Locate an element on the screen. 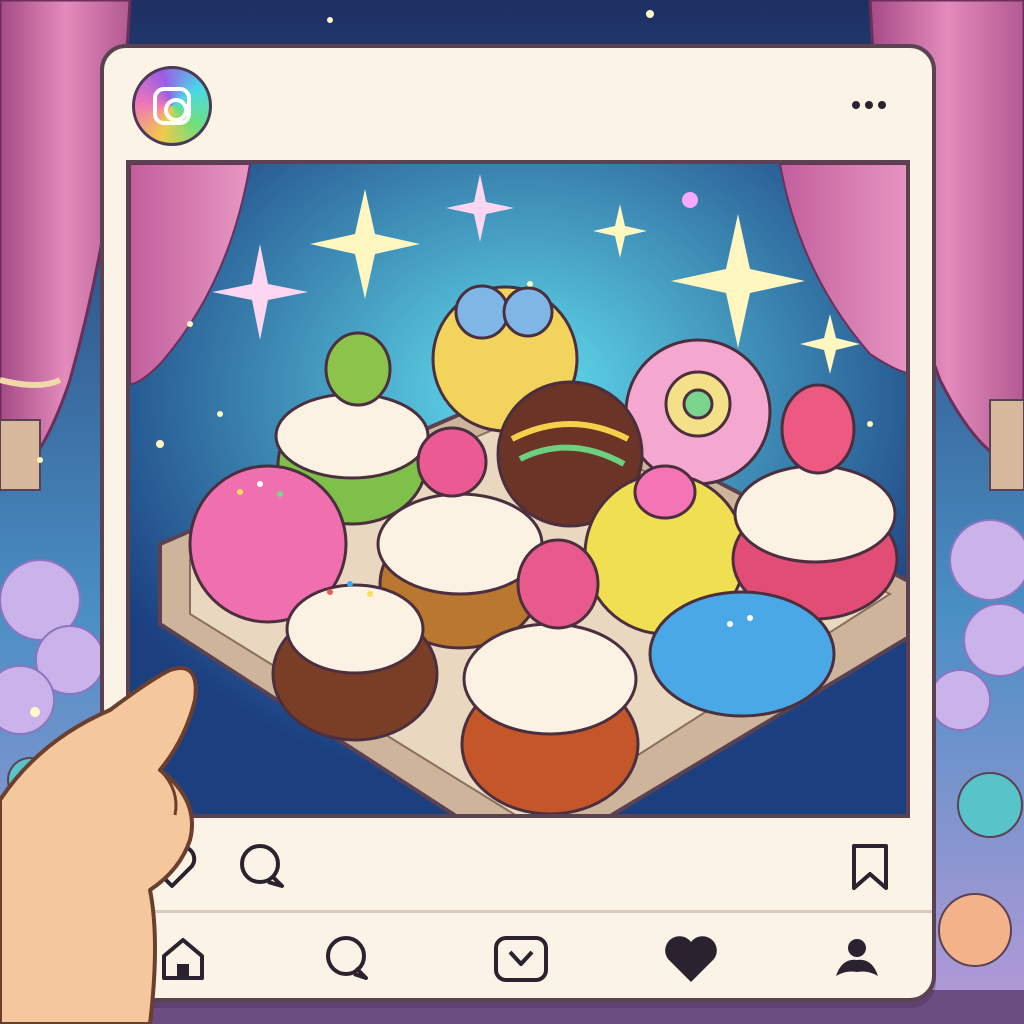  post-actions is located at coordinates (518, 868).